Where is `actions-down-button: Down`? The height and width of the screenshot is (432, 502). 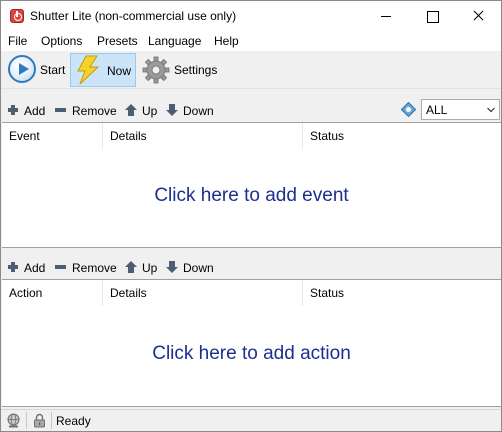
actions-down-button: Down is located at coordinates (191, 268).